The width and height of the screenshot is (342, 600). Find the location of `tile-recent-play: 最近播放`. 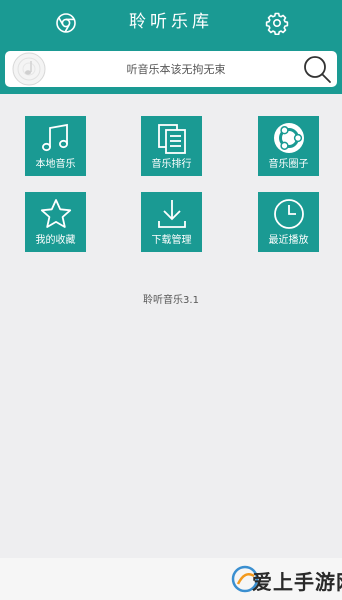

tile-recent-play: 最近播放 is located at coordinates (288, 222).